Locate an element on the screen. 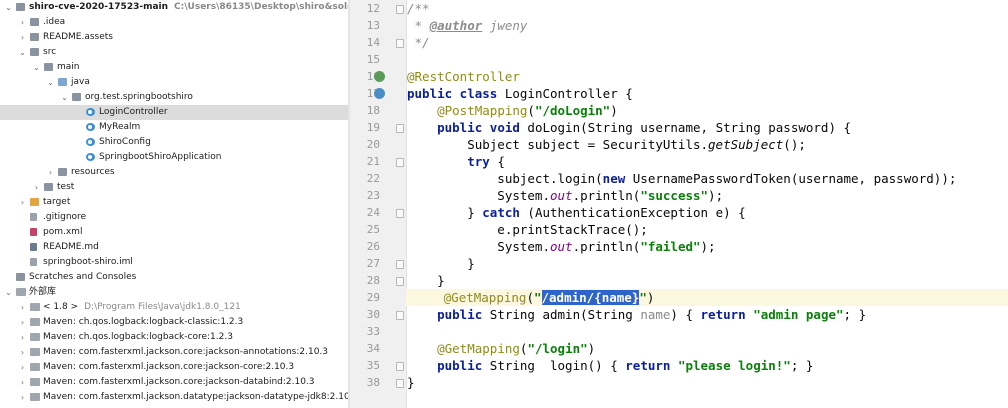 The width and height of the screenshot is (1008, 408). spring-bean-icon is located at coordinates (379, 76).